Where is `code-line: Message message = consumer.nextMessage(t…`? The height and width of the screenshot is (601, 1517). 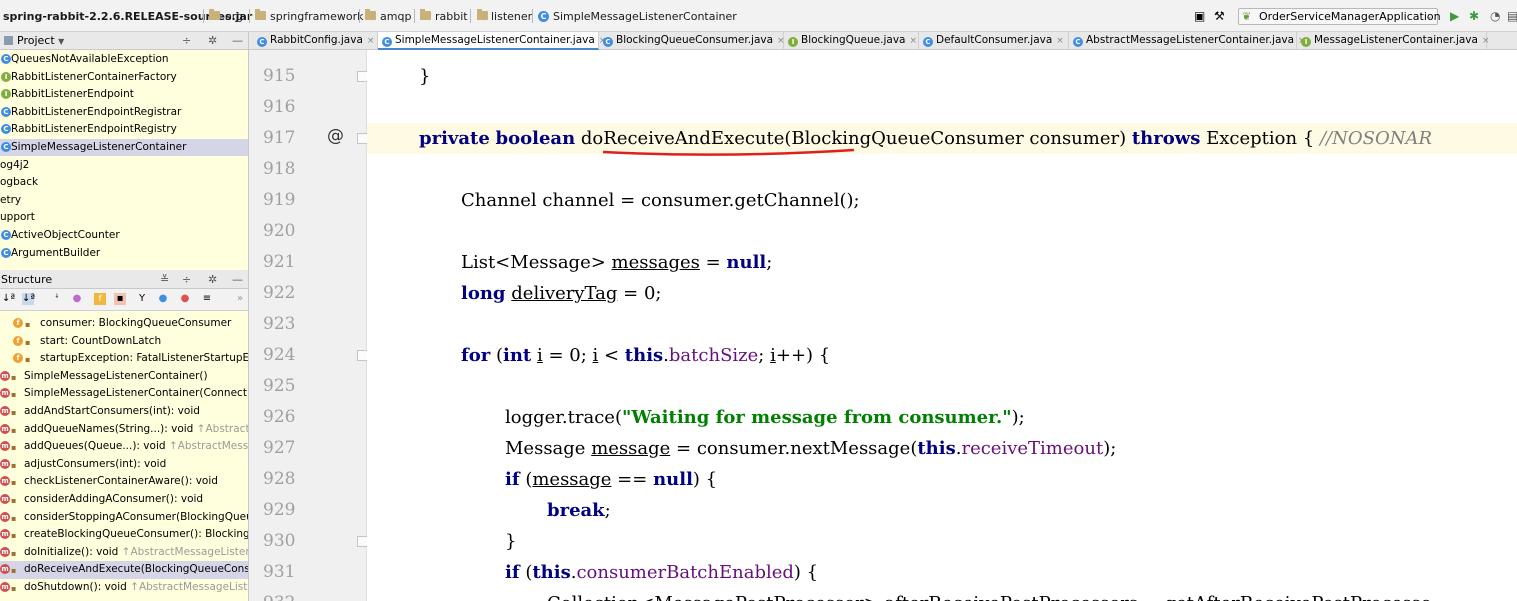 code-line: Message message = consumer.nextMessage(t… is located at coordinates (942, 448).